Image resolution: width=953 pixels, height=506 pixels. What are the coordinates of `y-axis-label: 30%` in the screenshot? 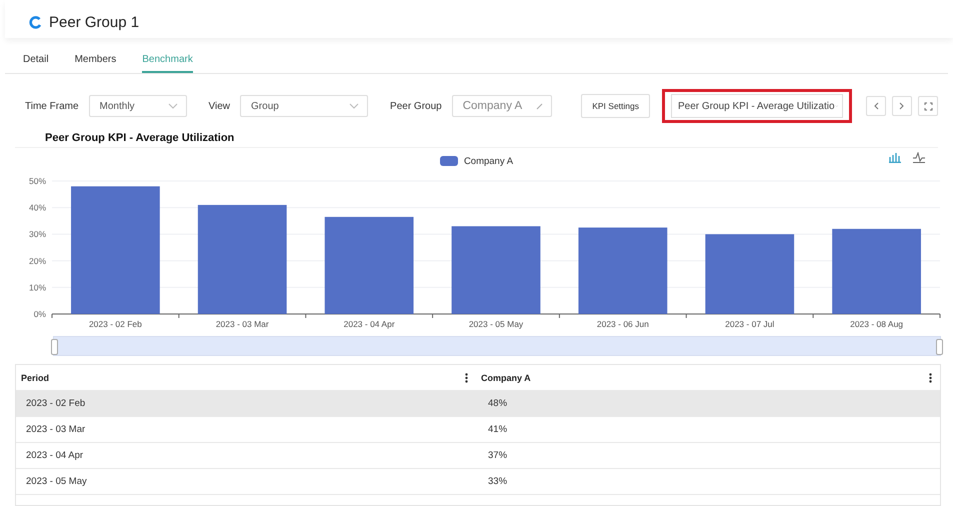 It's located at (37, 234).